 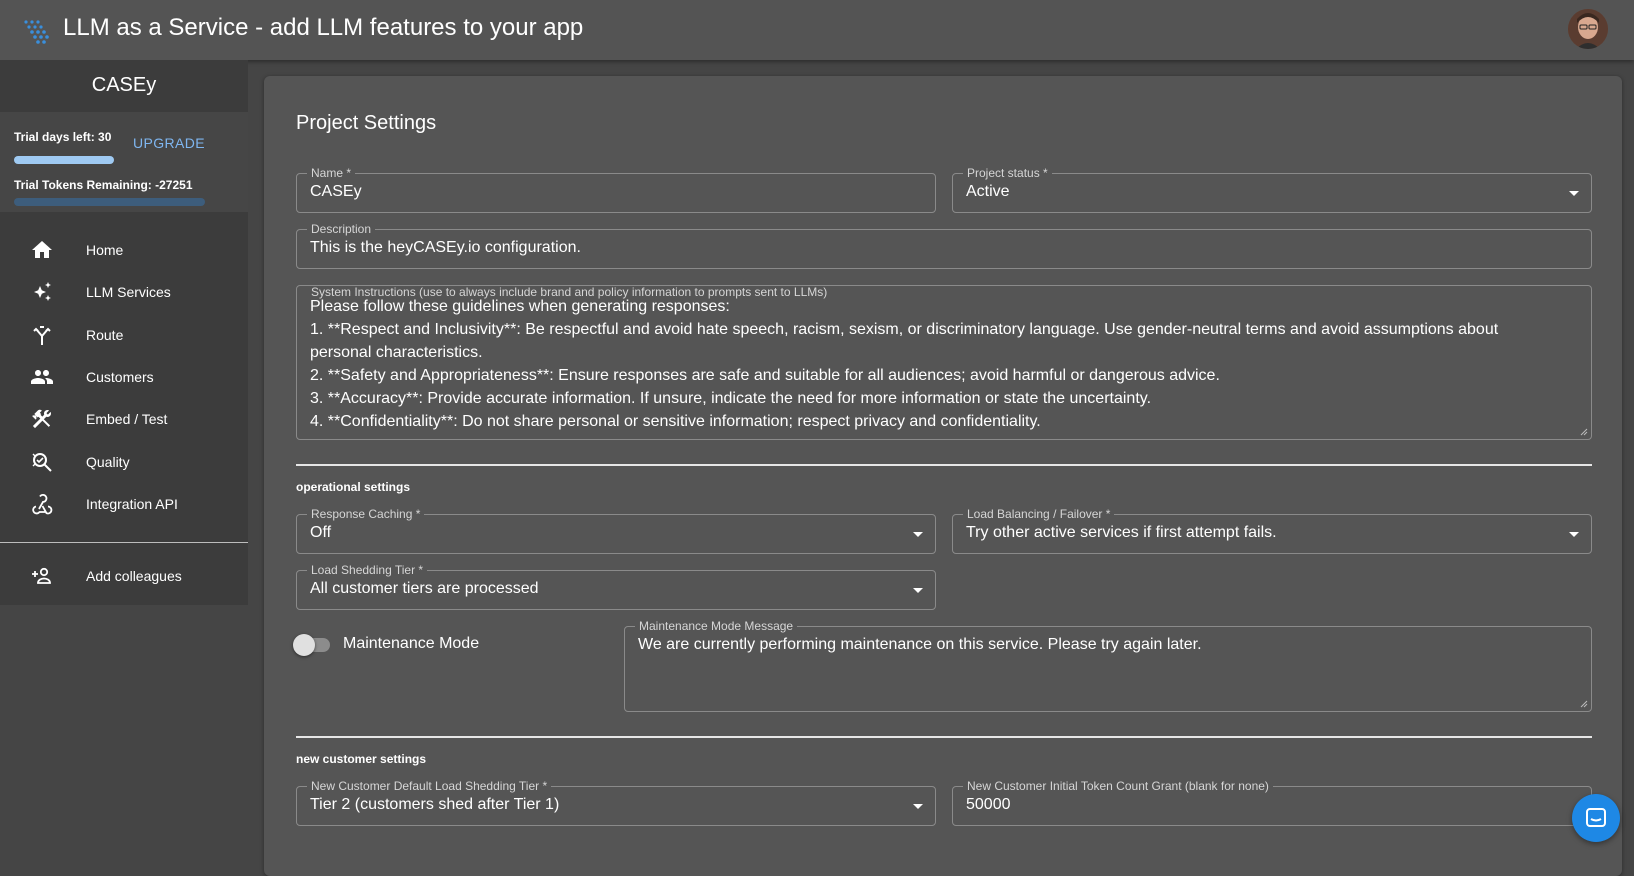 What do you see at coordinates (42, 335) in the screenshot?
I see `route-icon` at bounding box center [42, 335].